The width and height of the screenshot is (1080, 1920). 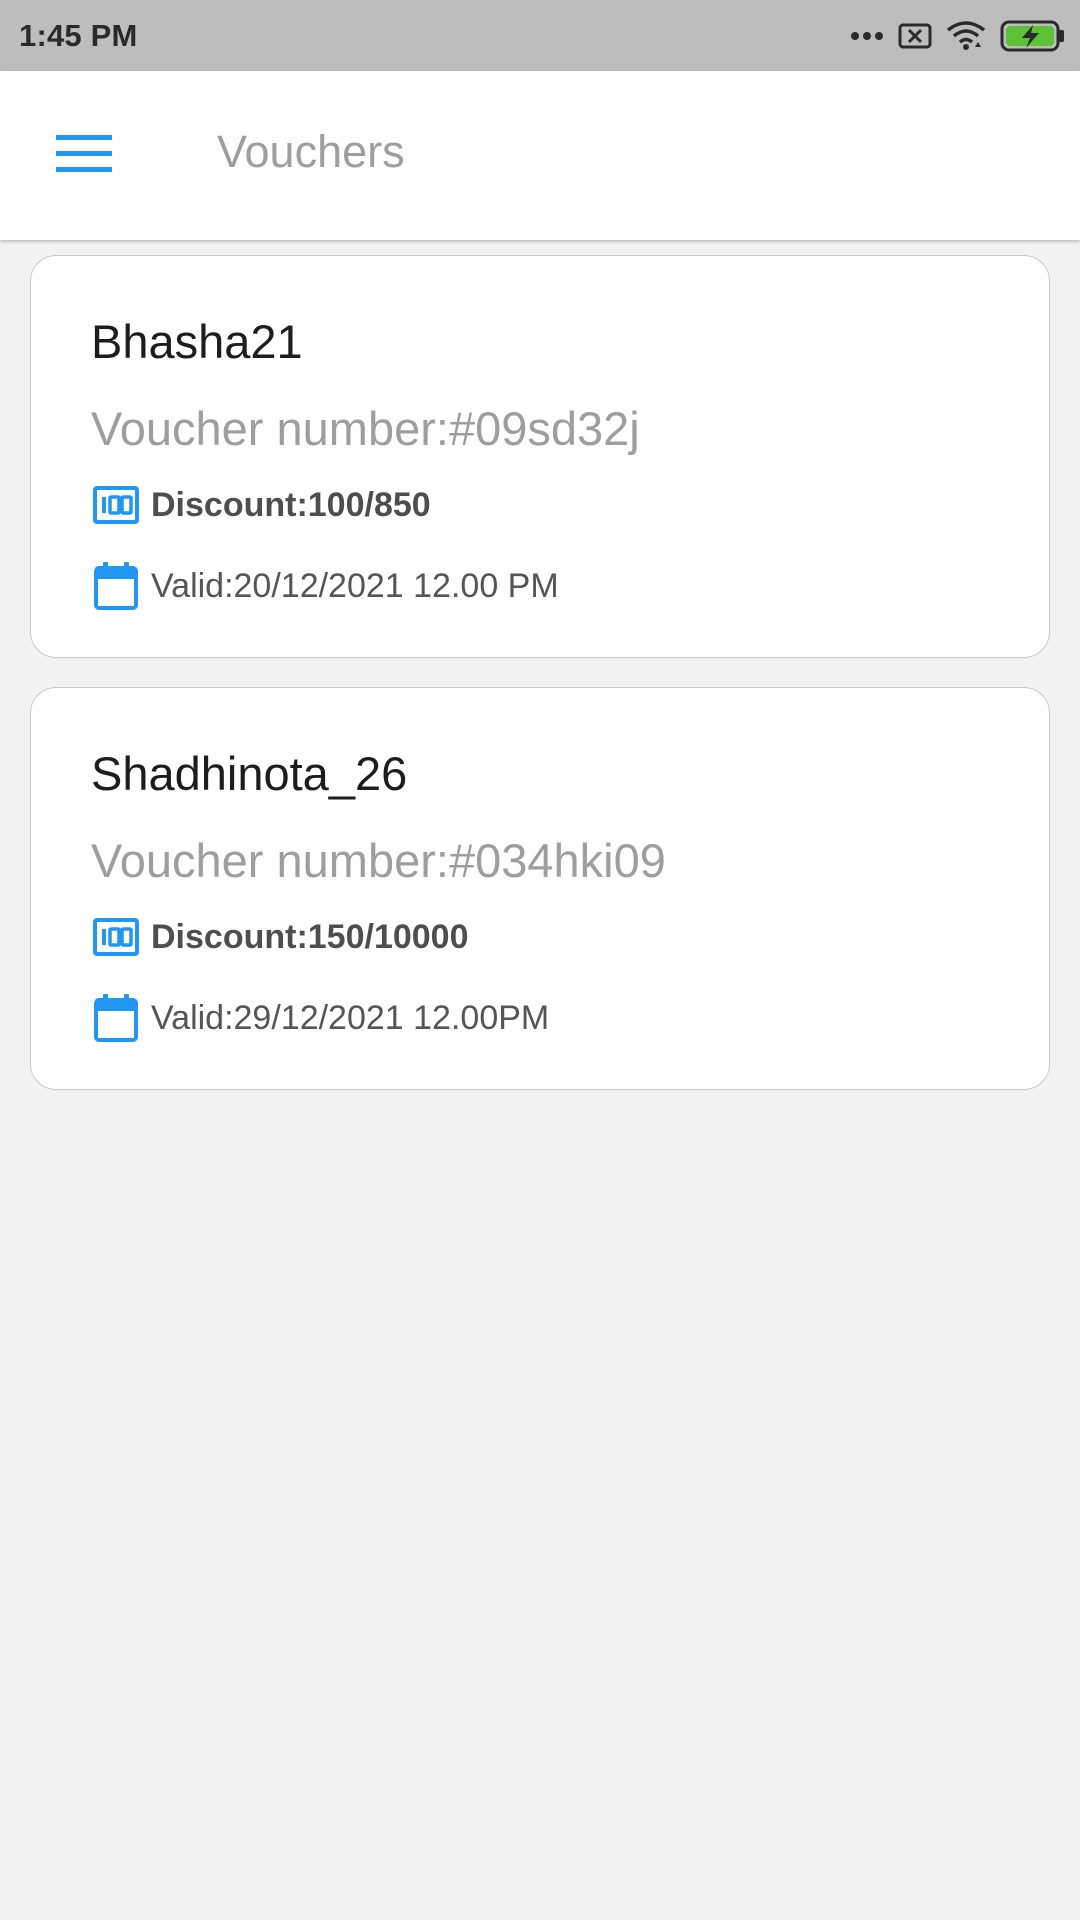 I want to click on sim-missing-icon, so click(x=915, y=36).